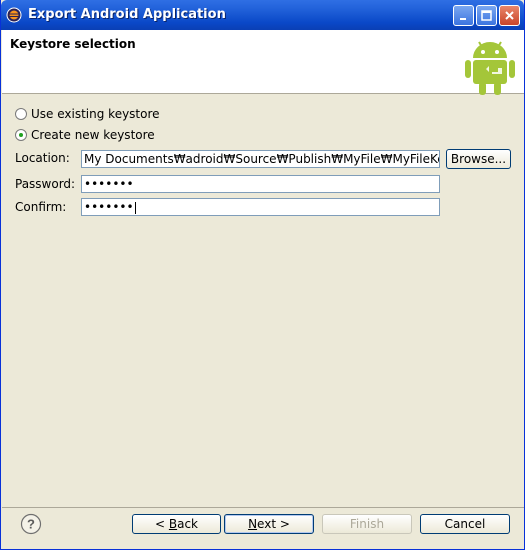 Image resolution: width=525 pixels, height=550 pixels. I want to click on title-bar: Export Android Application, so click(262, 15).